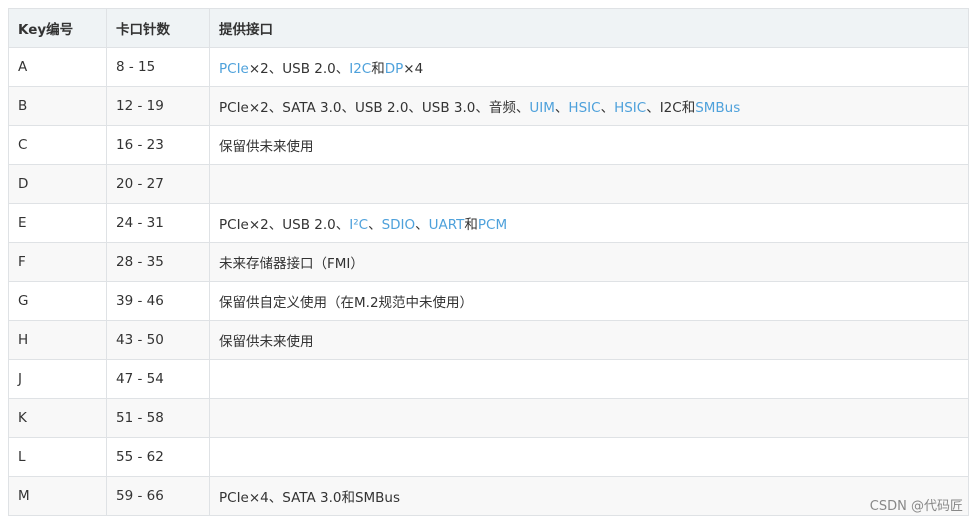  Describe the element at coordinates (589, 262) in the screenshot. I see `interface-cell: 未来存储器接口（FMI）` at that location.